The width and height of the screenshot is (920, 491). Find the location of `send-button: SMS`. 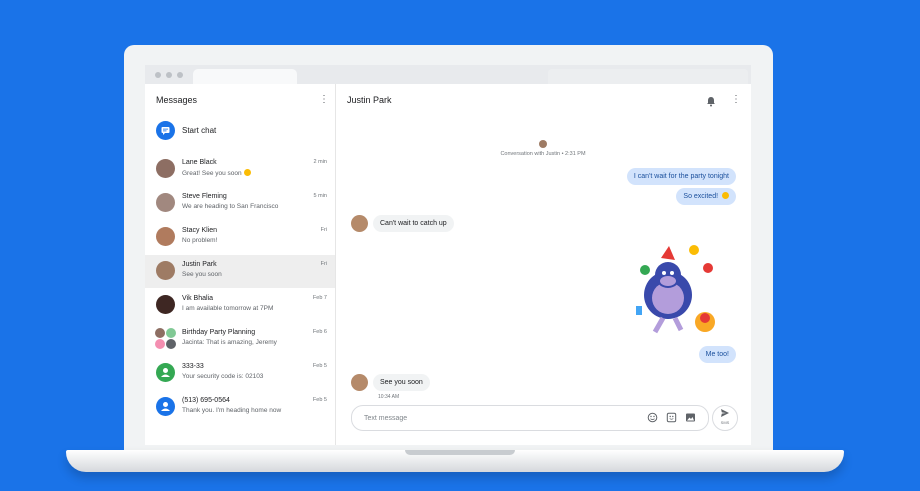

send-button: SMS is located at coordinates (725, 418).